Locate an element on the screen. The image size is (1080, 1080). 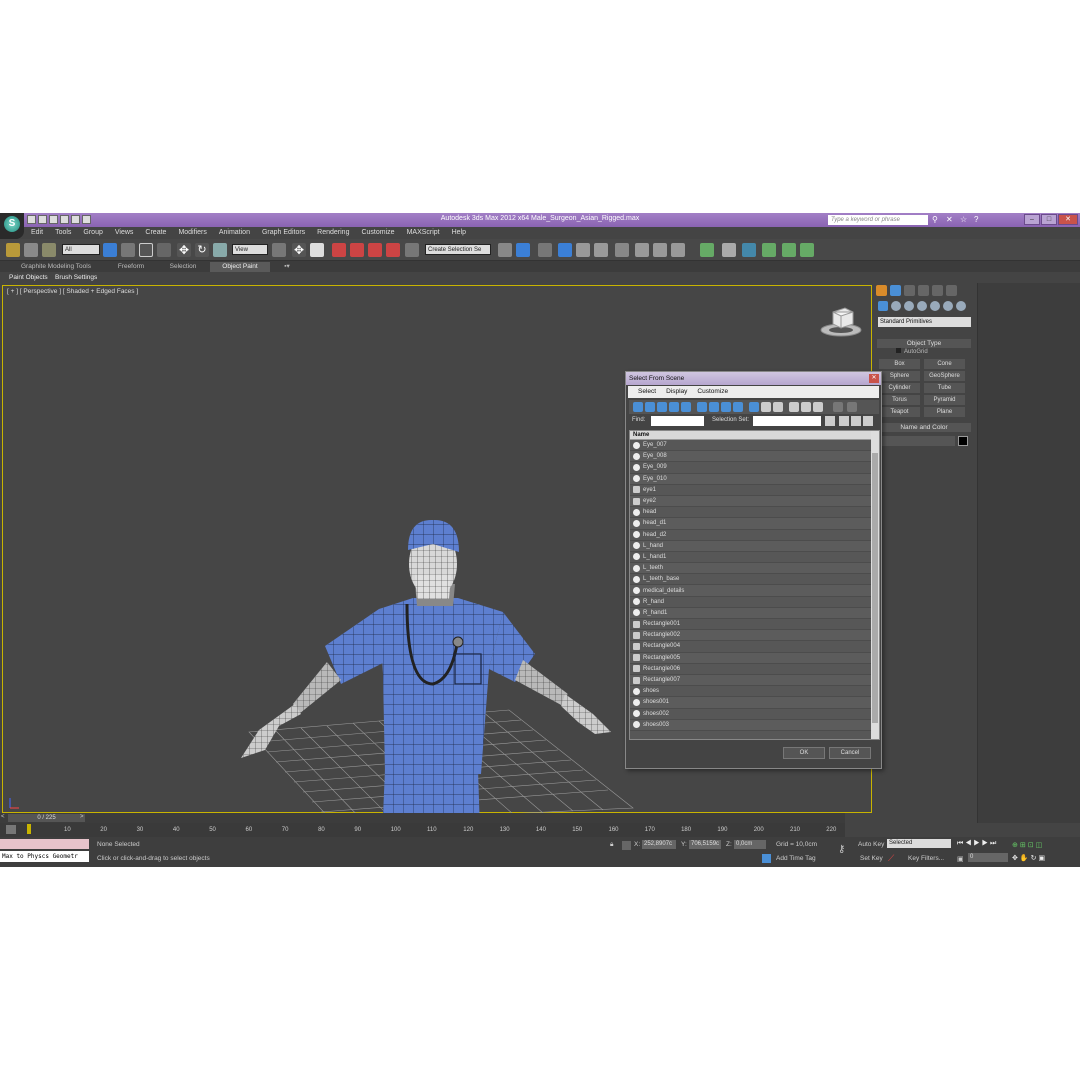
maxscript-mini-listener: Max to Physcs Geometr is located at coordinates (44, 856).